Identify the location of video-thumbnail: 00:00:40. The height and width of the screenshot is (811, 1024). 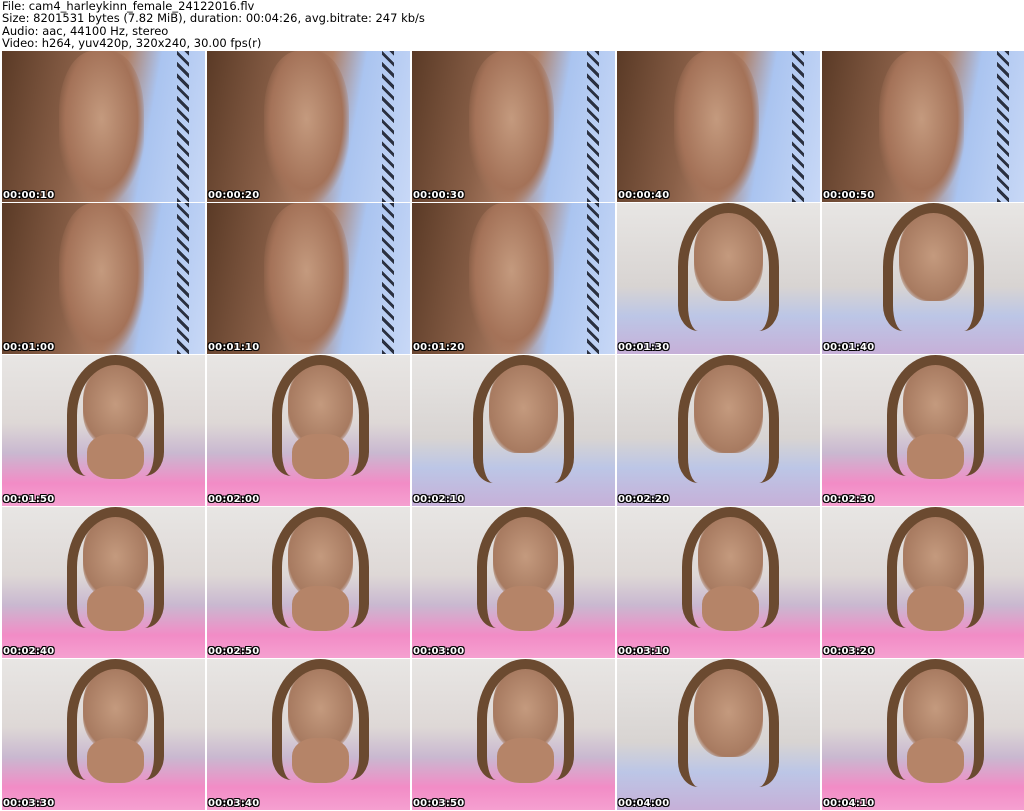
(718, 126).